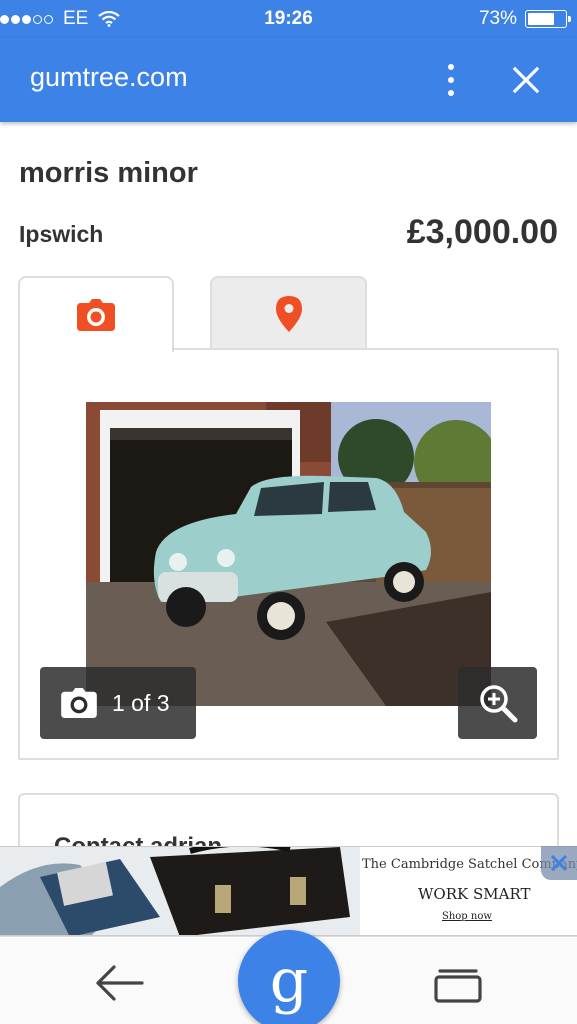 The height and width of the screenshot is (1024, 577). I want to click on more-vert-icon, so click(451, 80).